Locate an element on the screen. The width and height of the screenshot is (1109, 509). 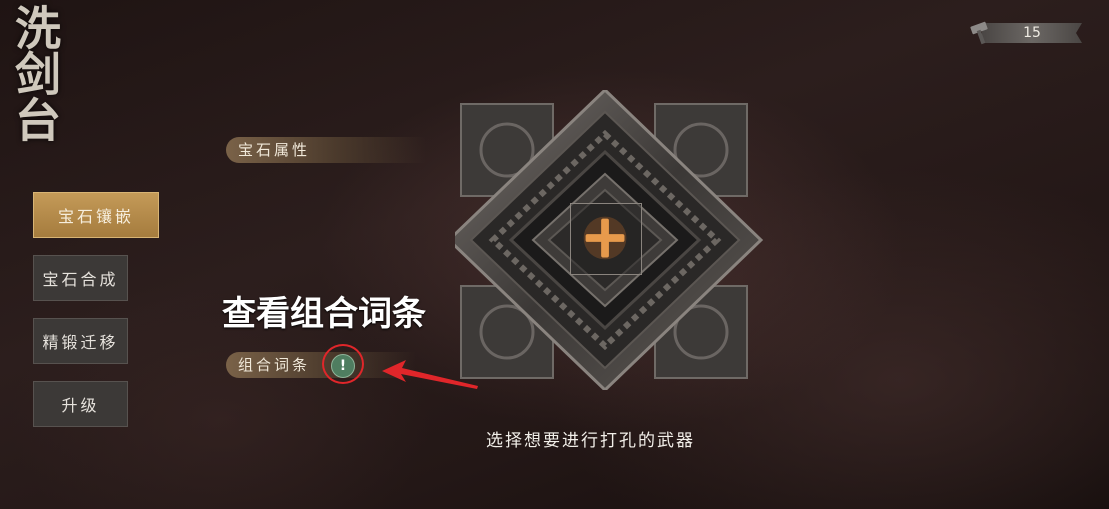
plus-icon is located at coordinates (605, 238).